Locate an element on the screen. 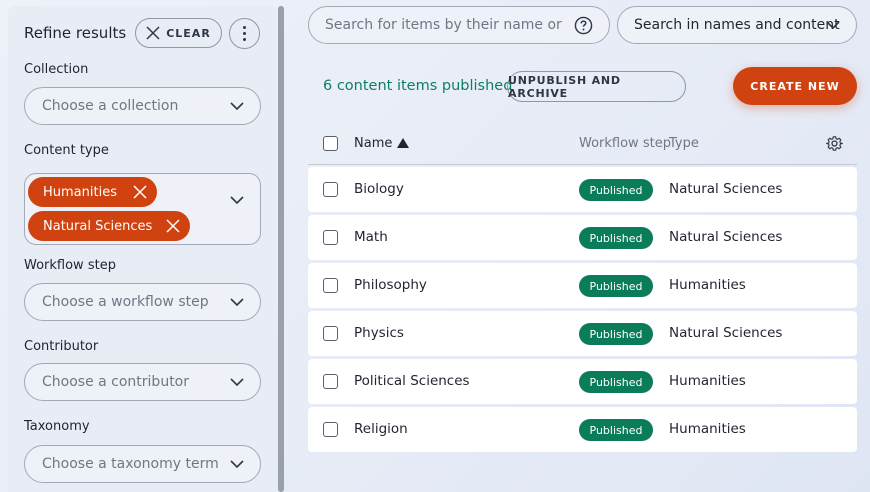  workflow-step-select: Choose a workflow step is located at coordinates (142, 302).